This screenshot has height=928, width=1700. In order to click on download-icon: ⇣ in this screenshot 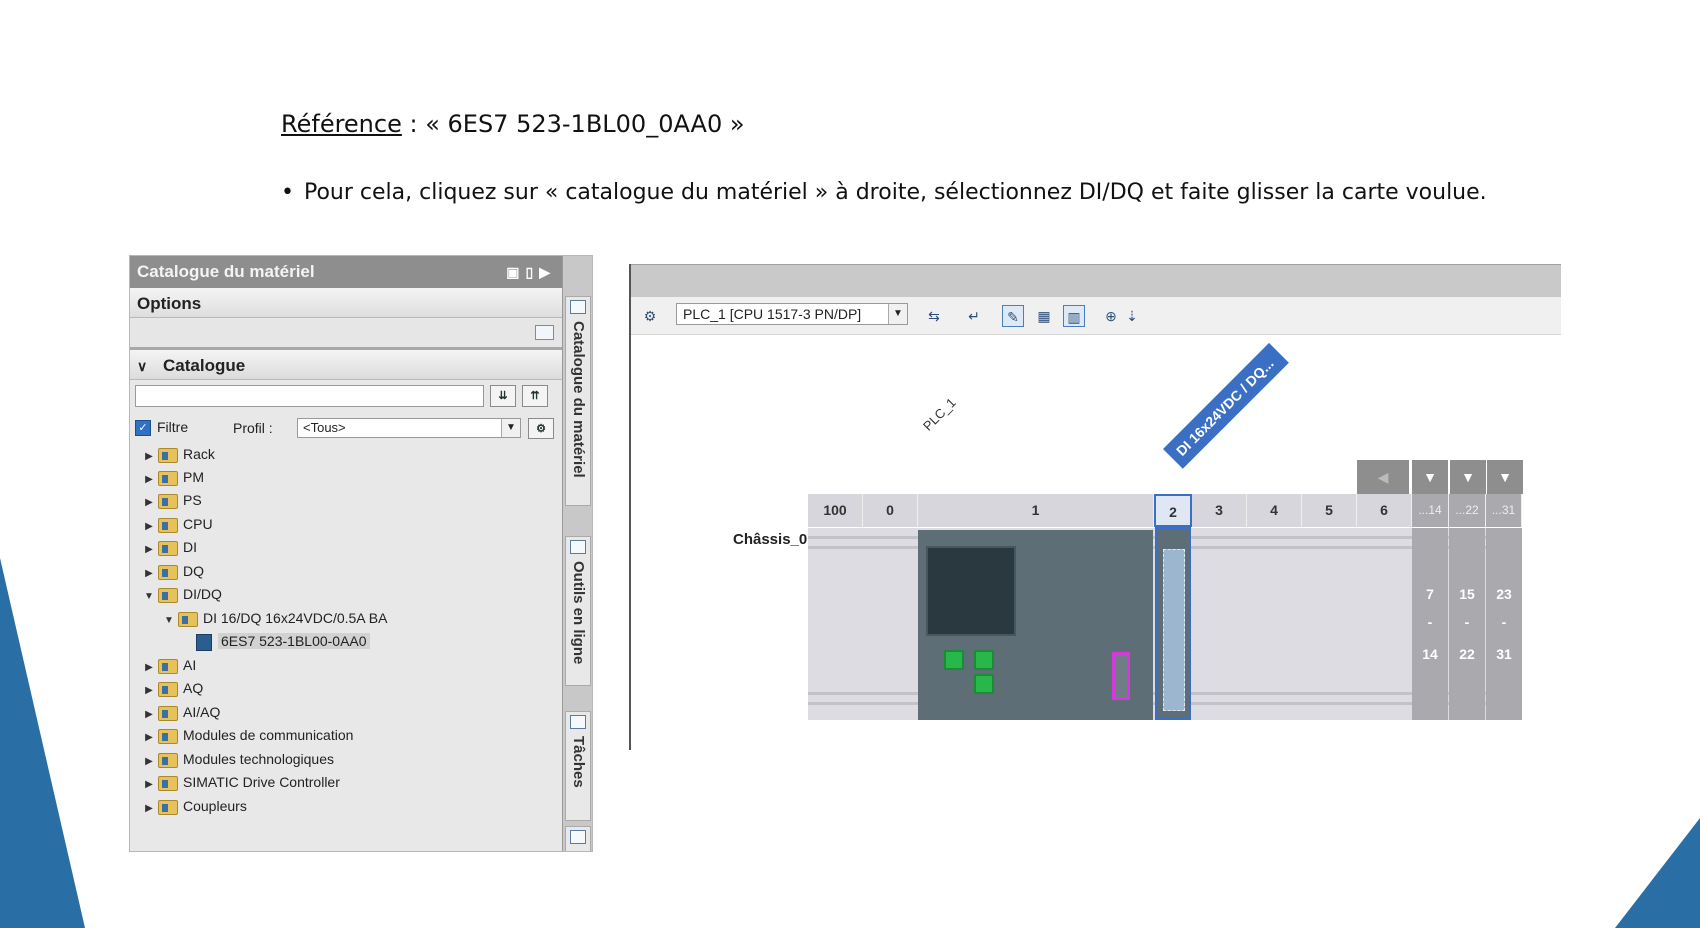, I will do `click(1132, 316)`.